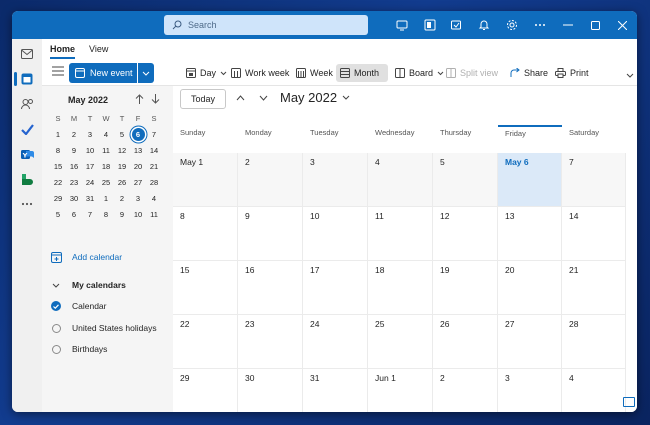 The image size is (650, 425). Describe the element at coordinates (58, 183) in the screenshot. I see `mini-day: 22` at that location.